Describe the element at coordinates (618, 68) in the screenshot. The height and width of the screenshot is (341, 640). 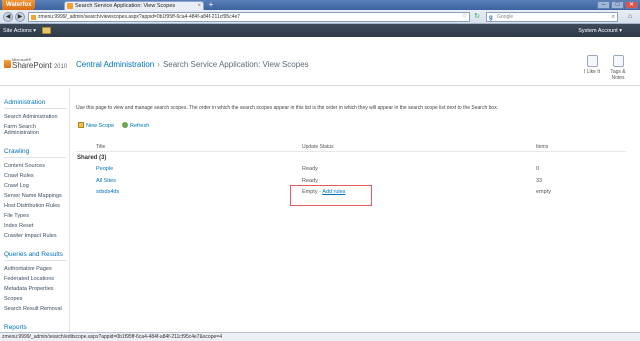
I see `tags-notes-button: Tags & Notes` at that location.